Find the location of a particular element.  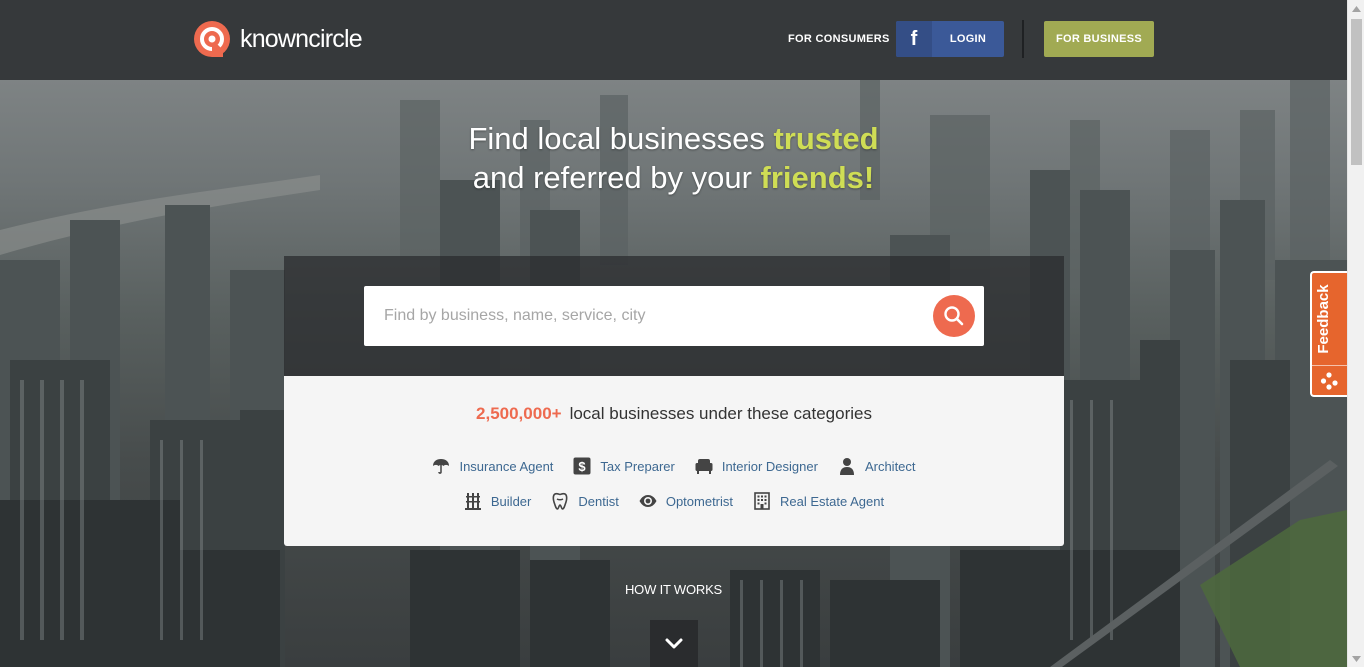

category-label: Architect is located at coordinates (890, 466).